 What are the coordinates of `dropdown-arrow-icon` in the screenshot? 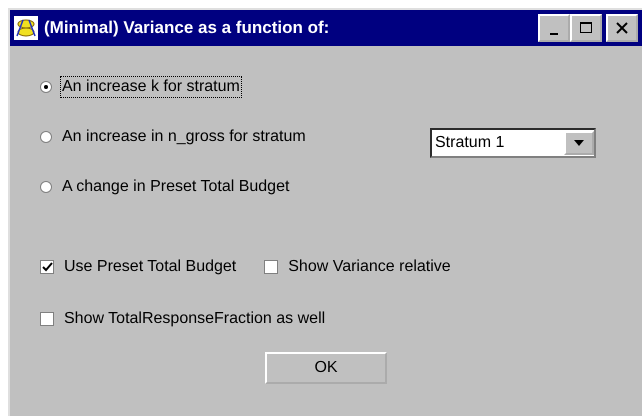 It's located at (579, 143).